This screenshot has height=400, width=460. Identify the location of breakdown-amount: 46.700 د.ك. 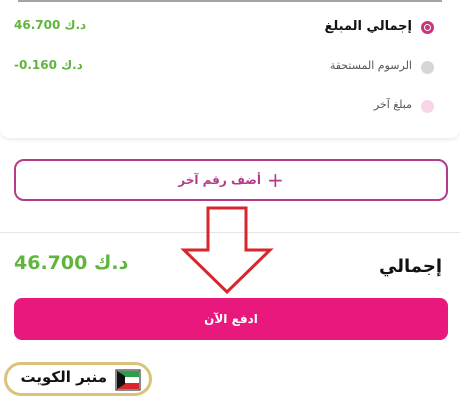
(50, 25).